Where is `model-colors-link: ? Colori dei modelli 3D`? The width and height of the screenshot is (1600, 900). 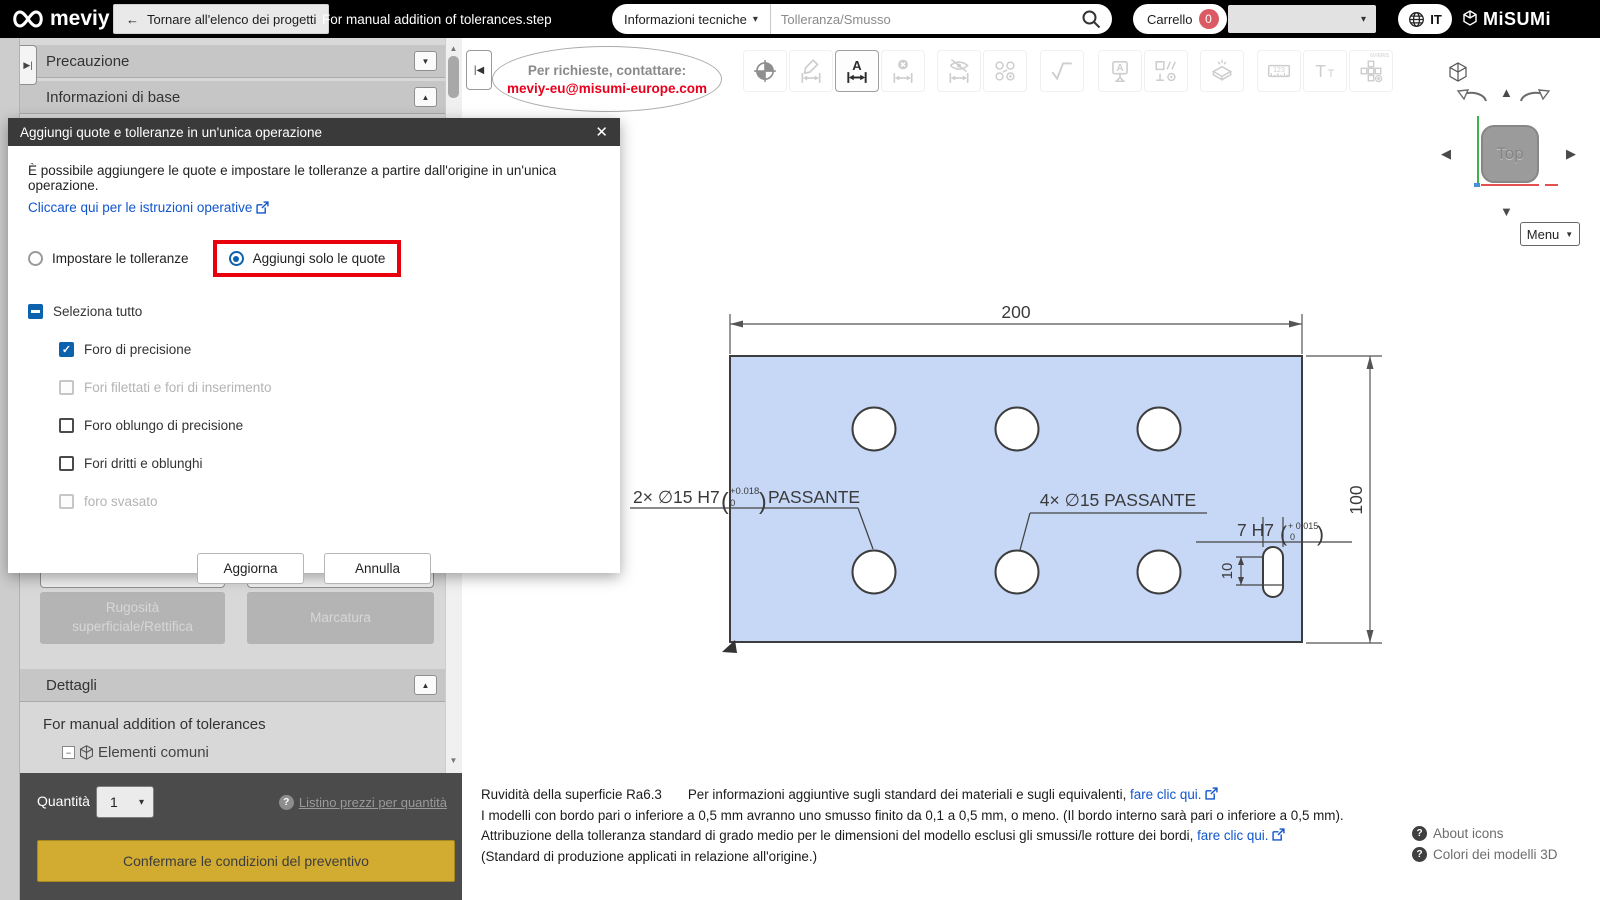
model-colors-link: ? Colori dei modelli 3D is located at coordinates (1485, 854).